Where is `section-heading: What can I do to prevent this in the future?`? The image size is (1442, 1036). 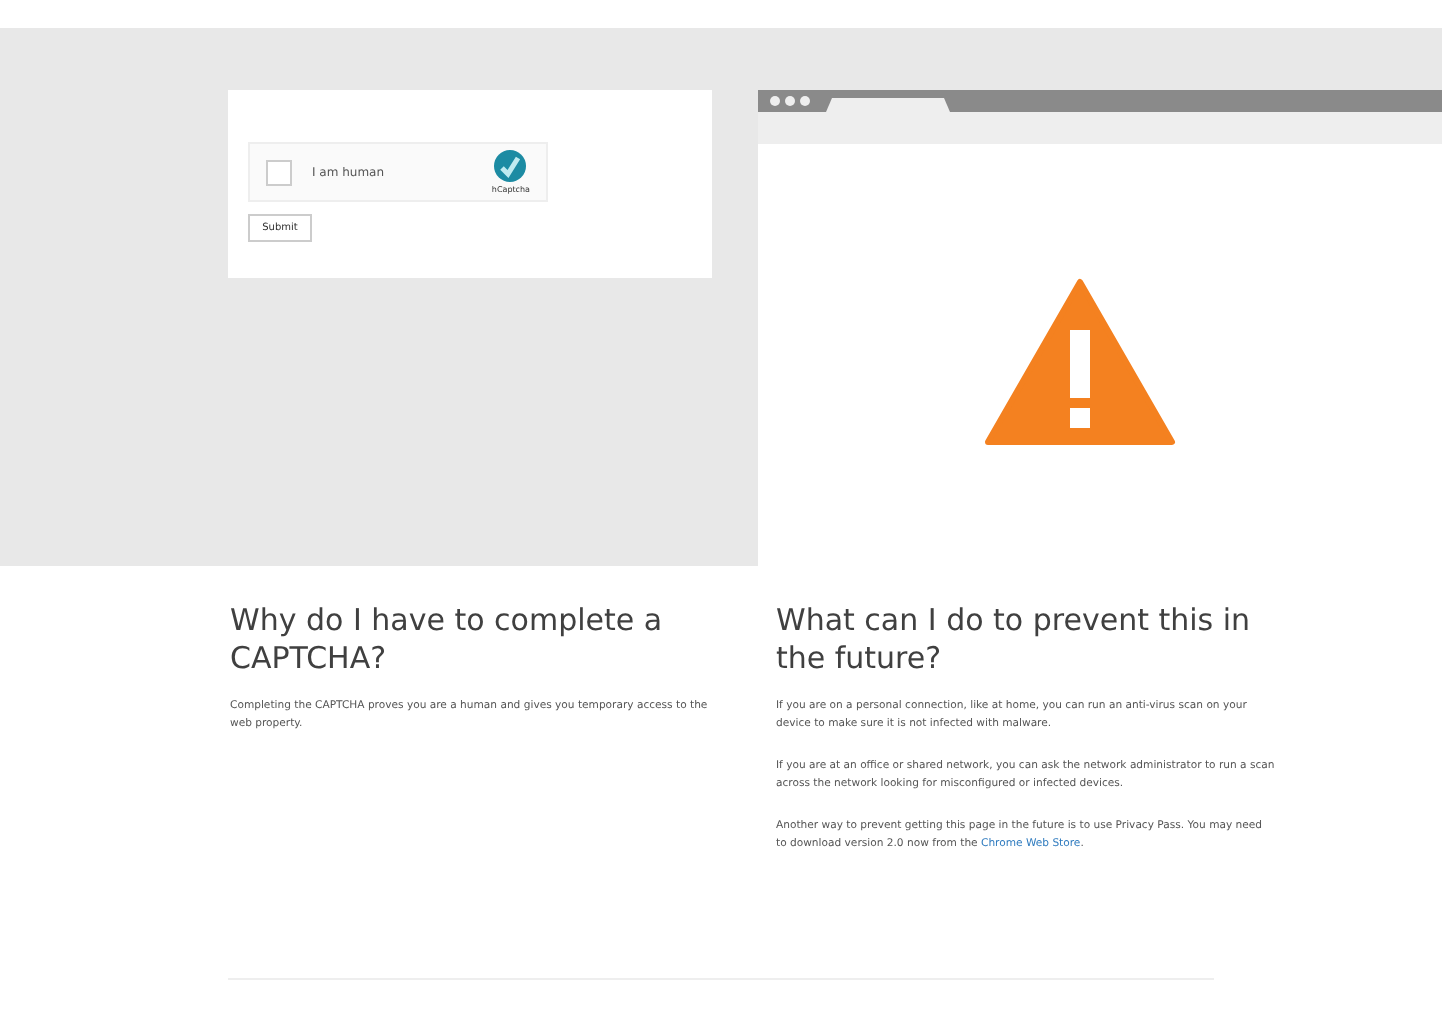 section-heading: What can I do to prevent this in the future? is located at coordinates (1014, 640).